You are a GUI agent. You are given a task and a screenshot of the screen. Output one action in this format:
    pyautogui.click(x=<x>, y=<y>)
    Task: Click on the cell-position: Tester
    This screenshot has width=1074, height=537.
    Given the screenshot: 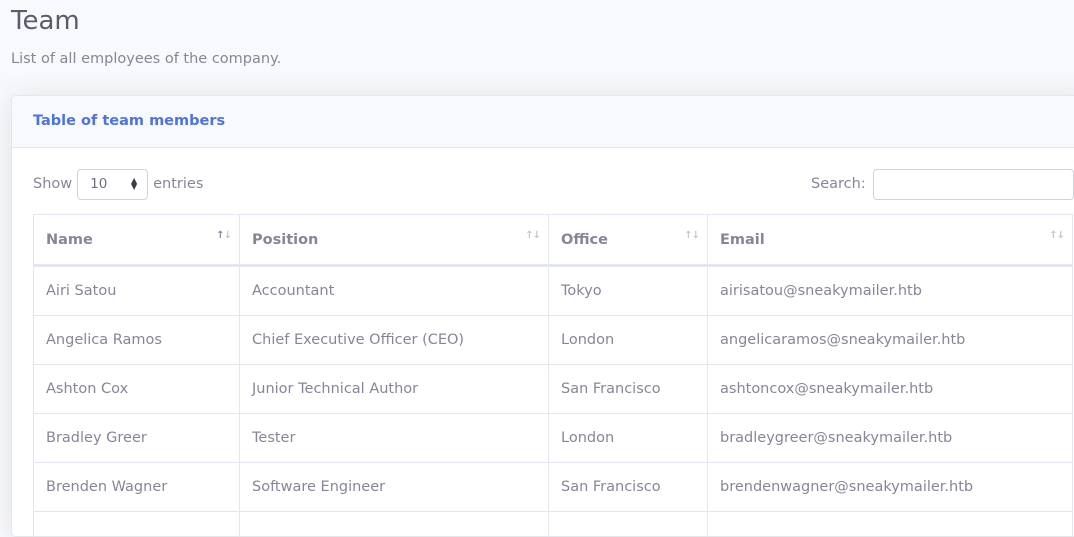 What is the action you would take?
    pyautogui.click(x=394, y=438)
    